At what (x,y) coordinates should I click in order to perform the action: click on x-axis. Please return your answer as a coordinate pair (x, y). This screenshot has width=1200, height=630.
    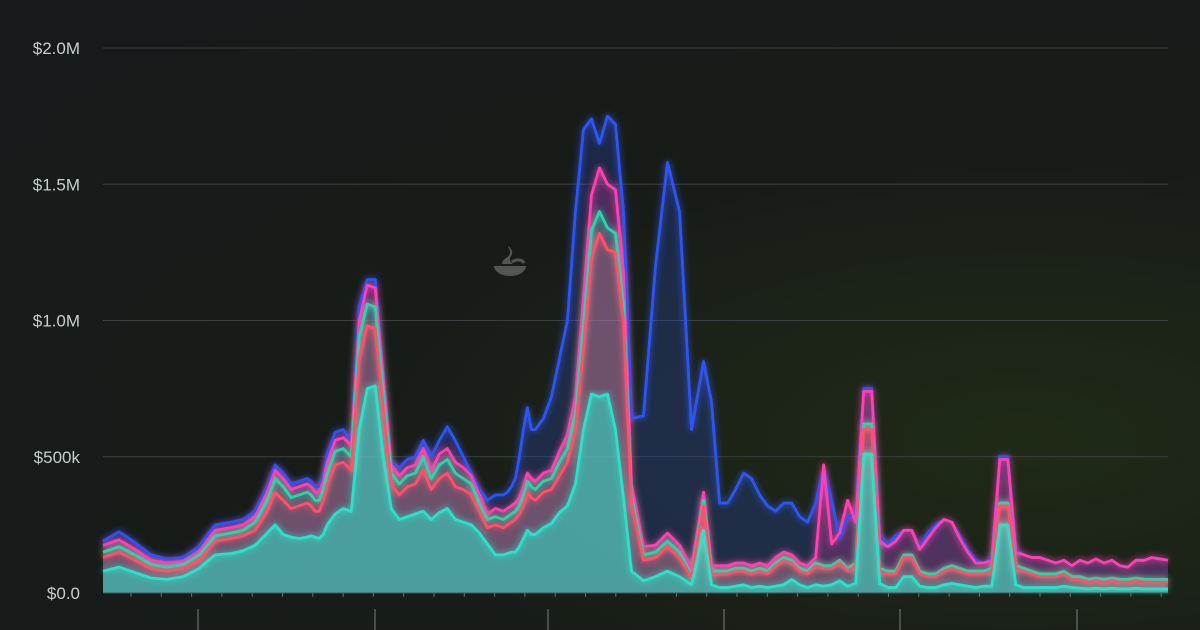
    Looking at the image, I should click on (635, 611).